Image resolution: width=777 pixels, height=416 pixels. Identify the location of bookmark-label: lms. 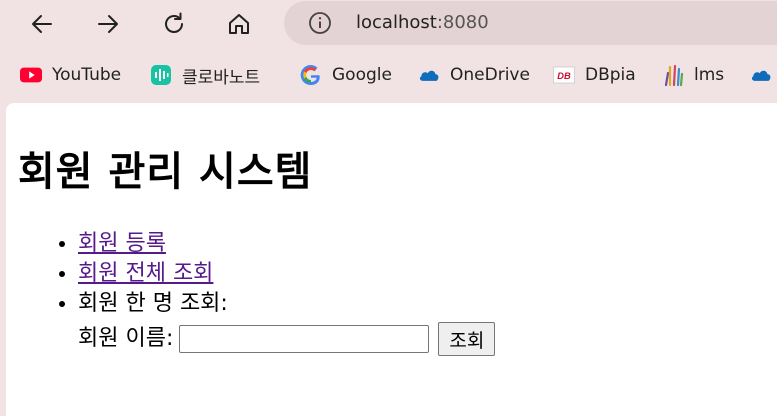
(709, 75).